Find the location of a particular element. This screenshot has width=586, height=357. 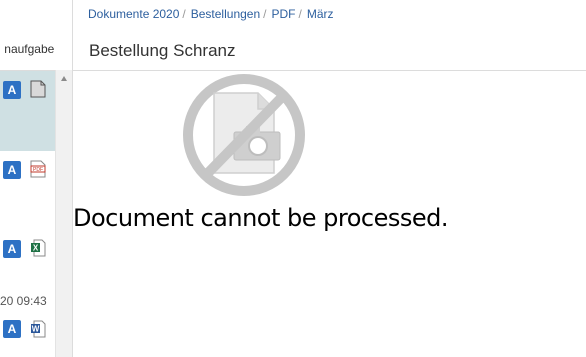

task-row: A PDF is located at coordinates (27, 192).